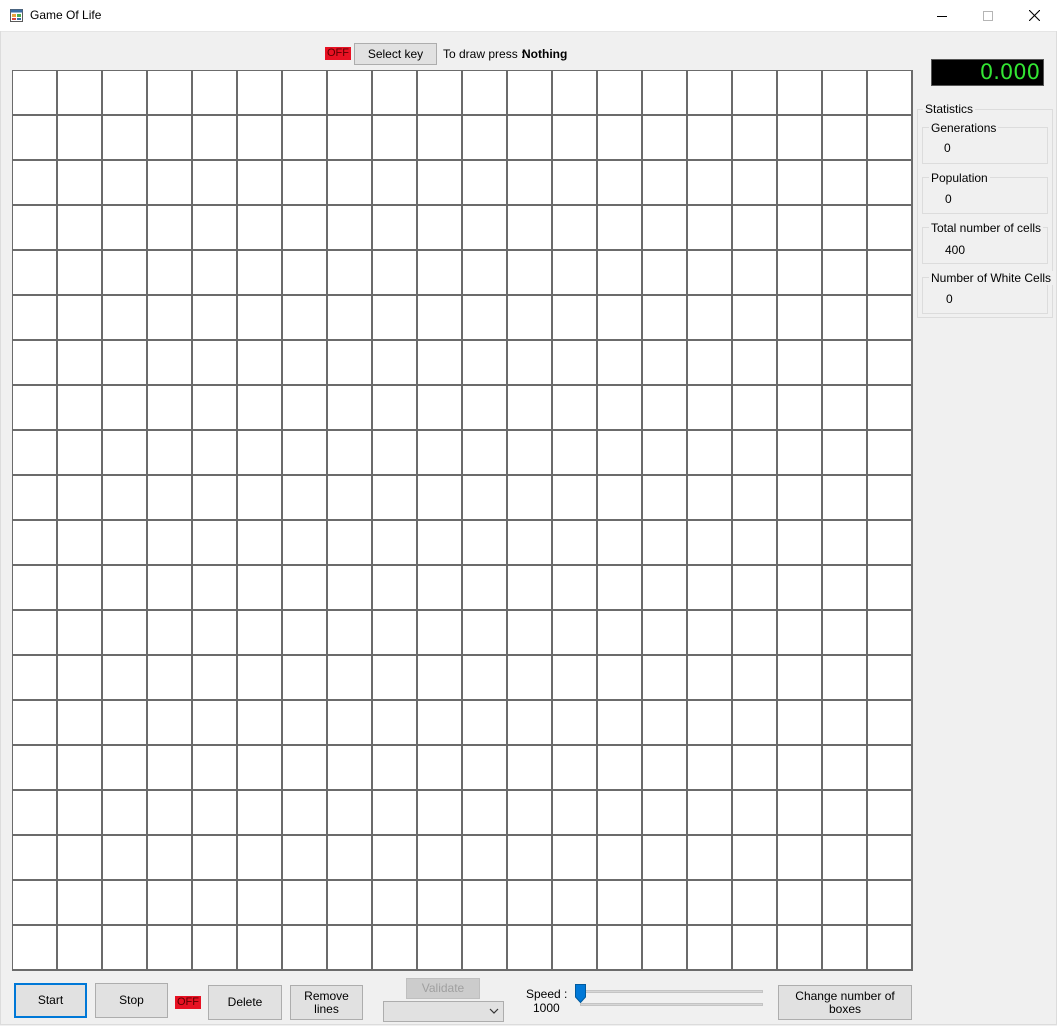 This screenshot has height=1026, width=1057. I want to click on pattern-select, so click(443, 1011).